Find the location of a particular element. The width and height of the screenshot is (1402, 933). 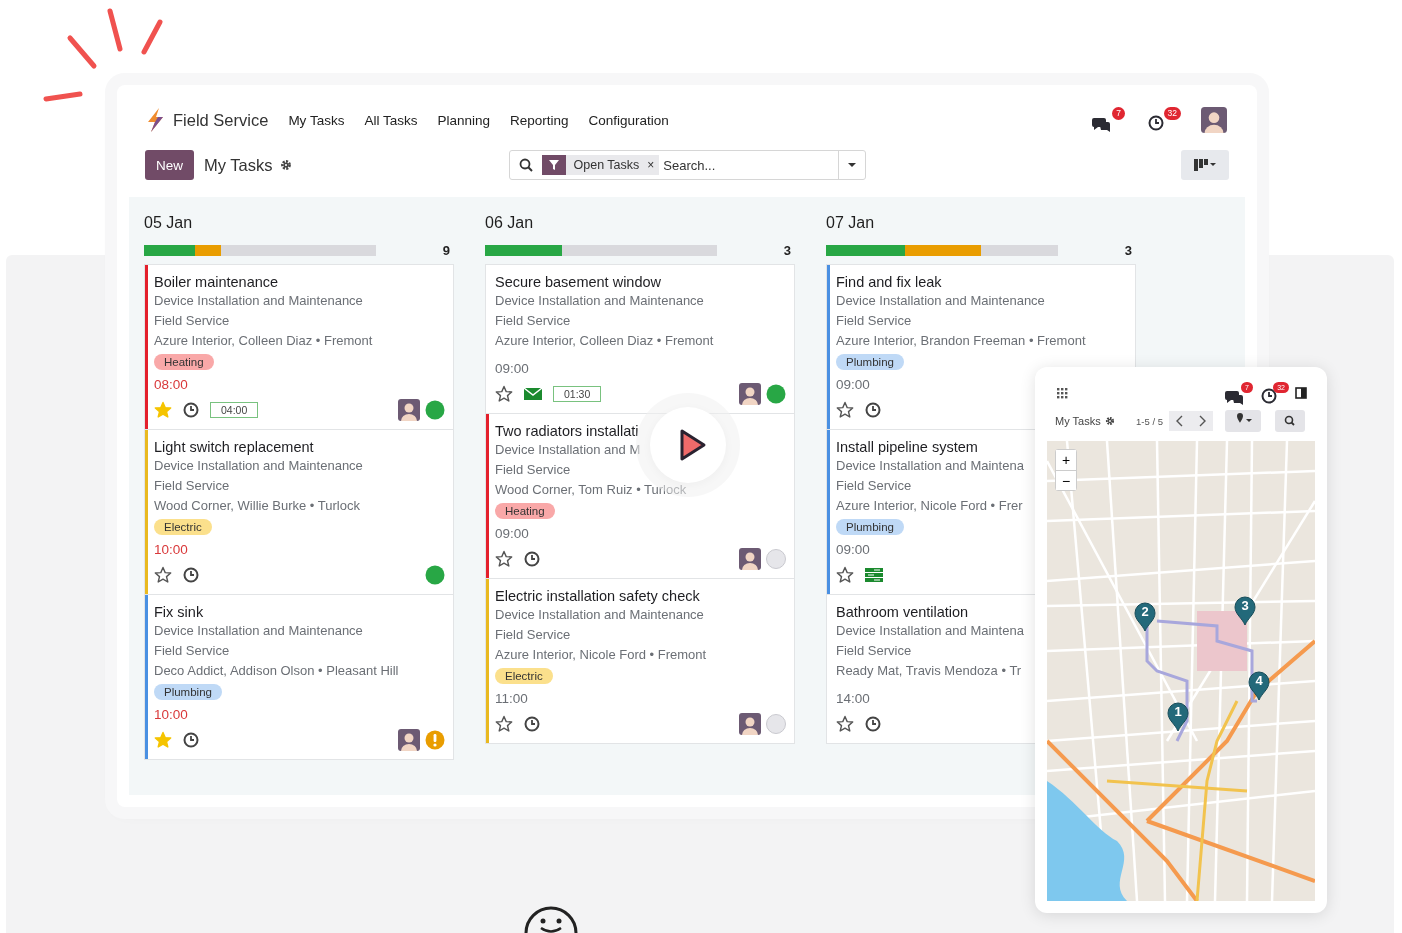

menu-item: Planning is located at coordinates (463, 120).